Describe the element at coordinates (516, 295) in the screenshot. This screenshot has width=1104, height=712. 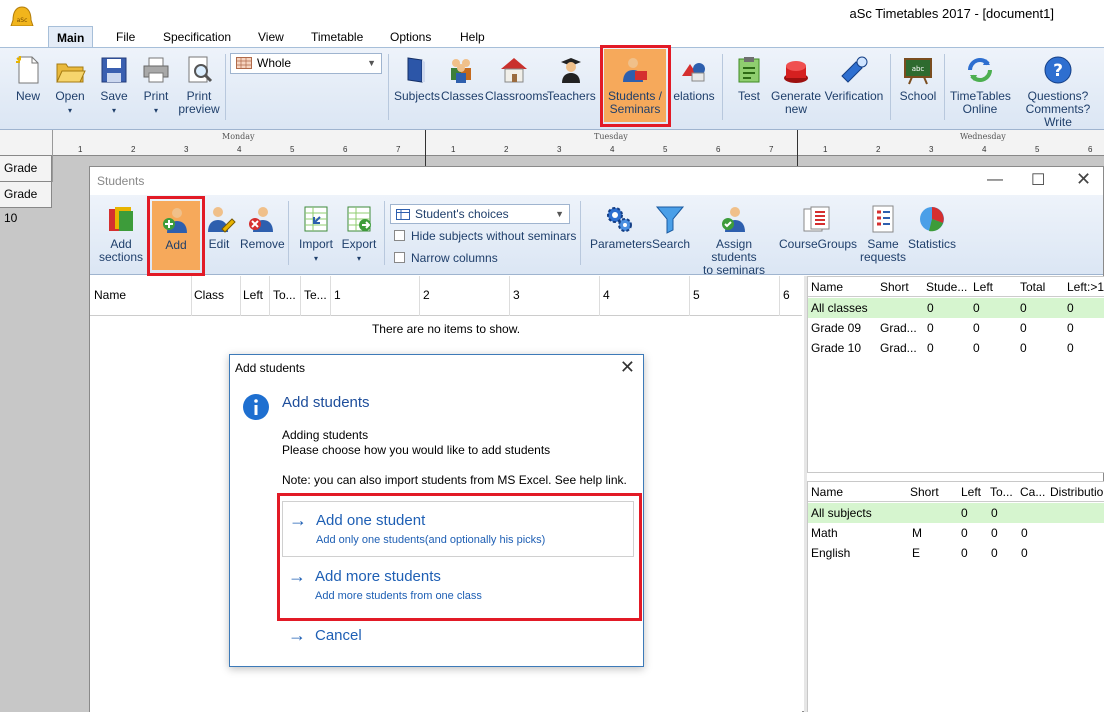
I see `column-header-period-3: 3` at that location.